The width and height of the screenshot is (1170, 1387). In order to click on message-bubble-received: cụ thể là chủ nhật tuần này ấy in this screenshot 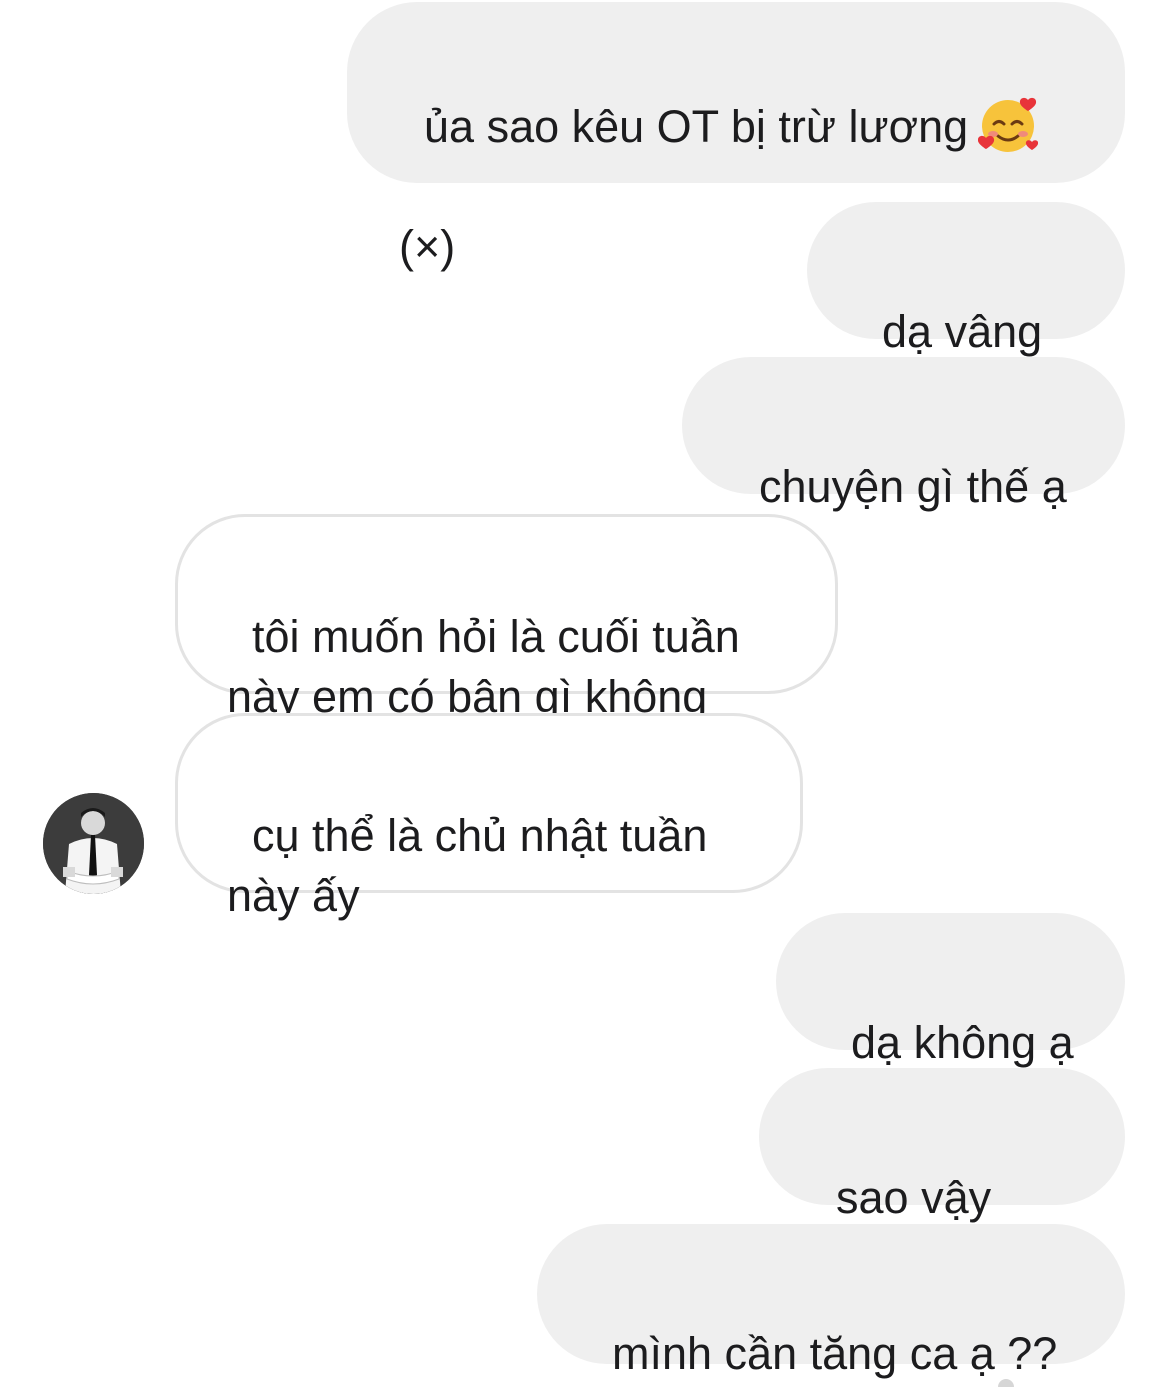, I will do `click(489, 817)`.